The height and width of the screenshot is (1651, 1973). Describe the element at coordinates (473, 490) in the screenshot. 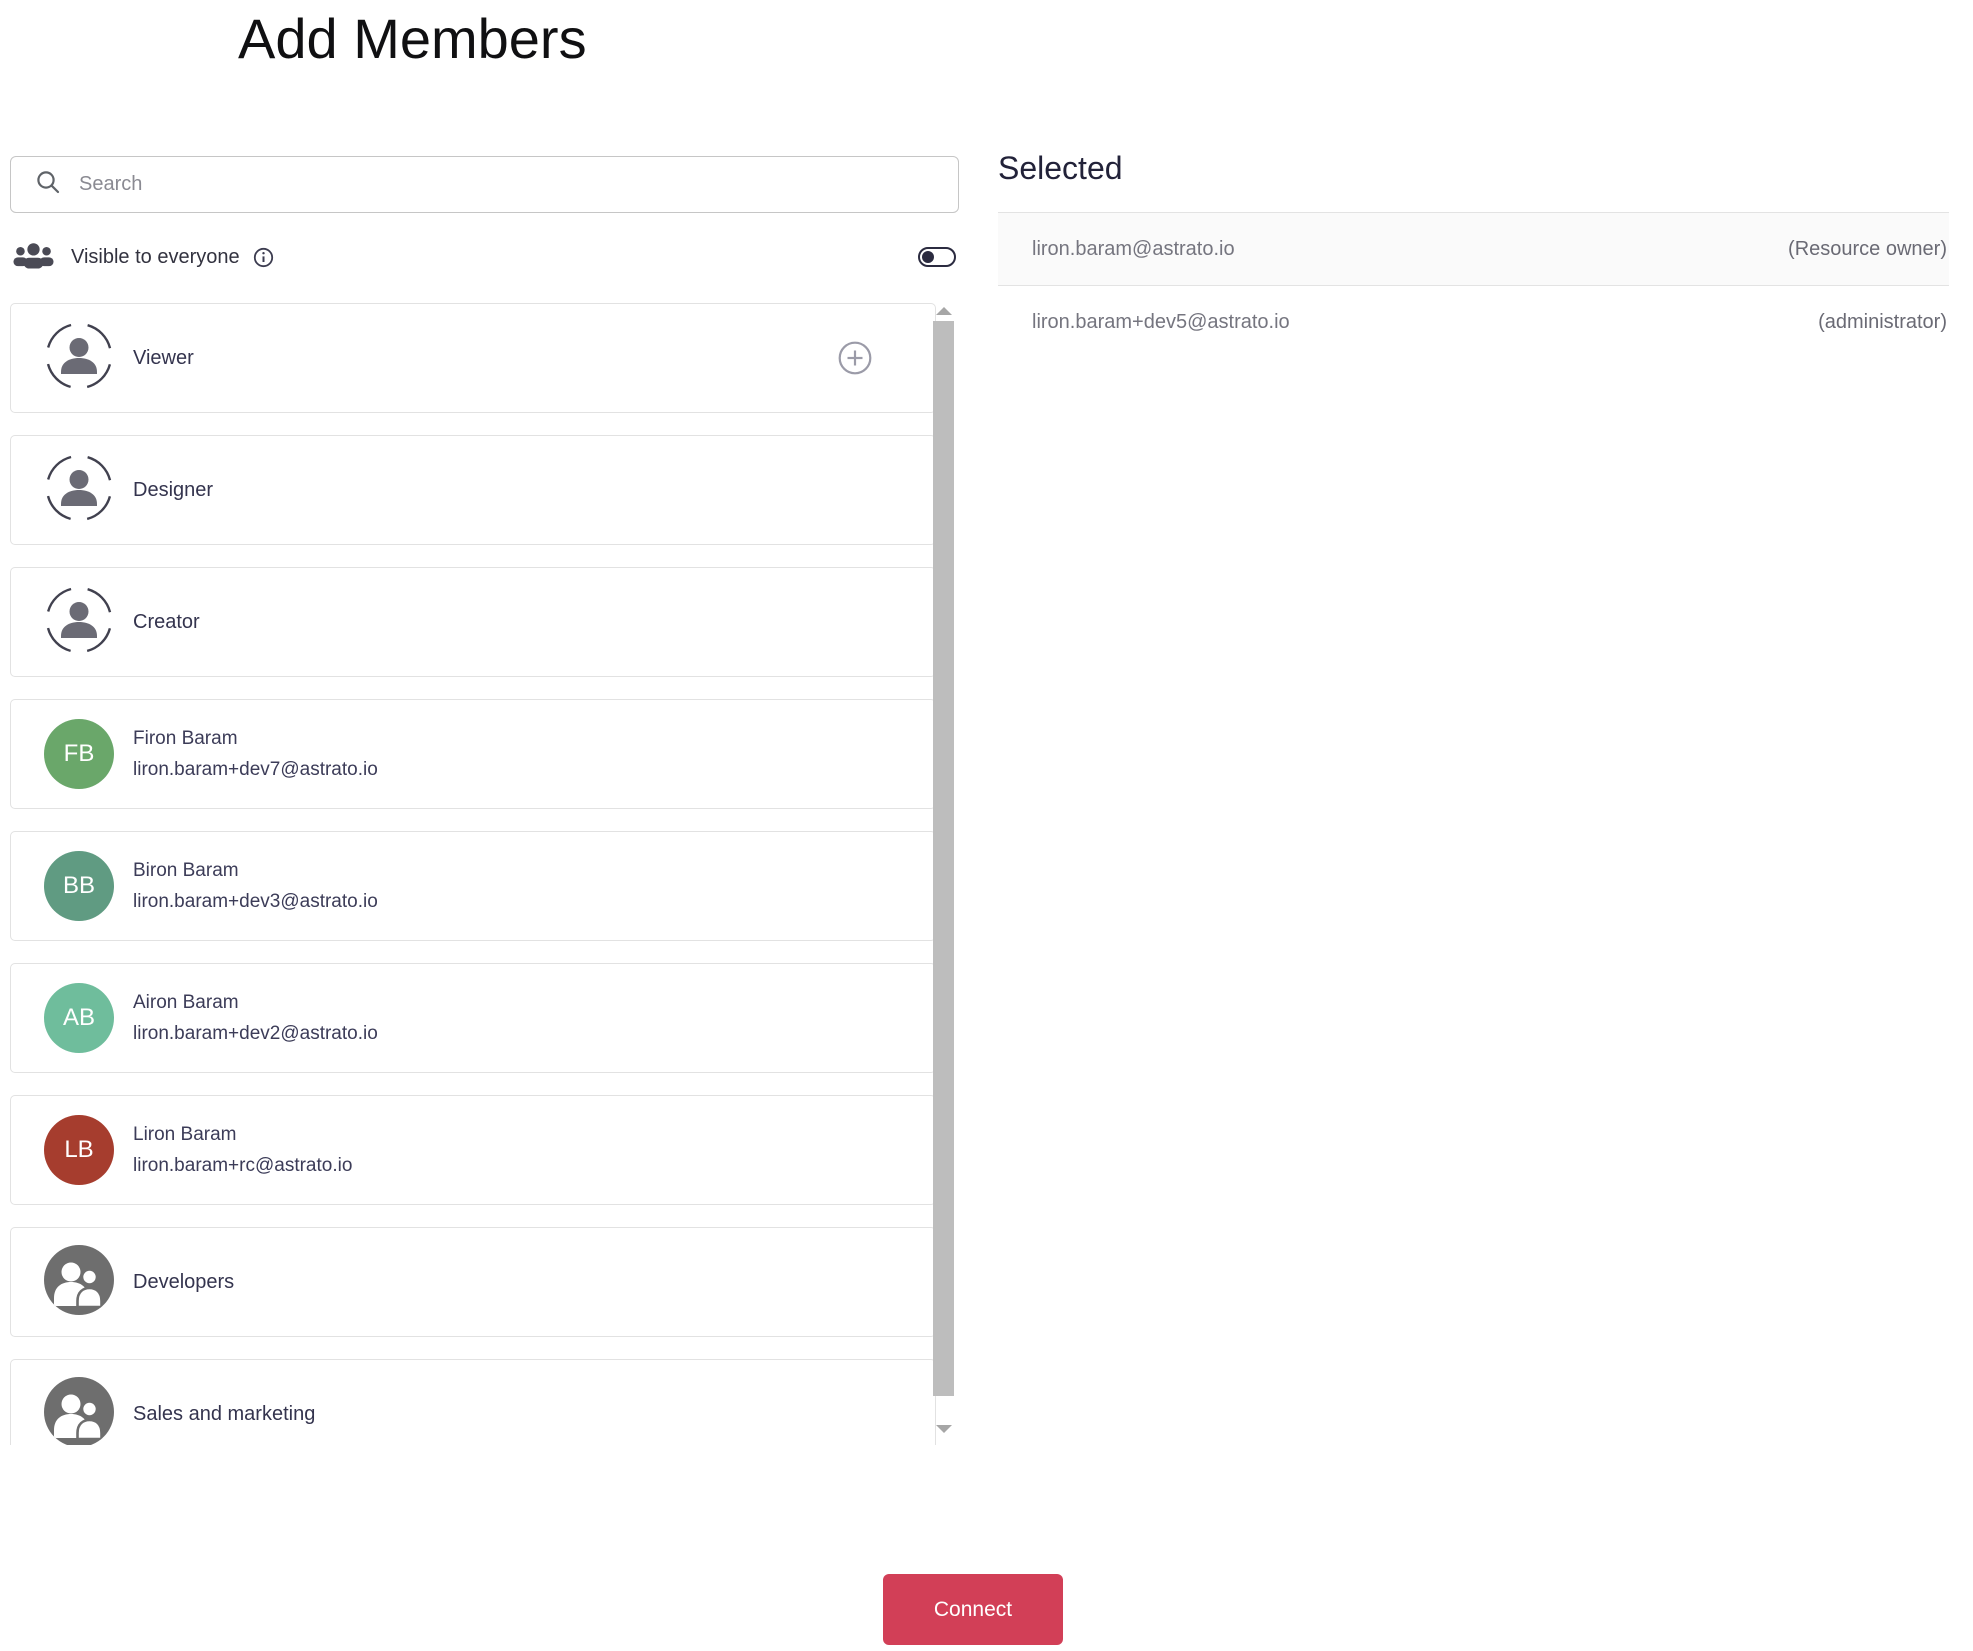

I see `list-item-role: Designer` at that location.